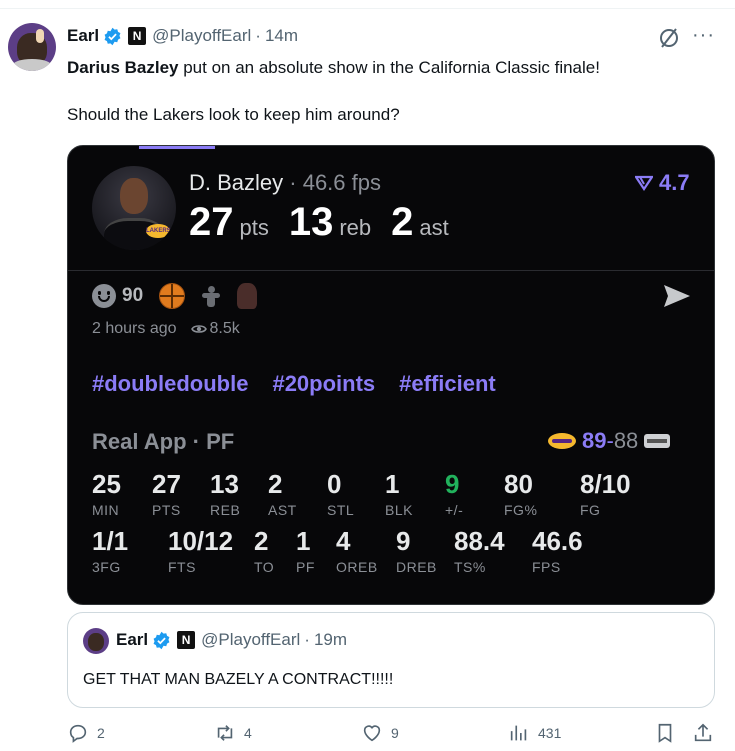 The height and width of the screenshot is (751, 735). What do you see at coordinates (479, 541) in the screenshot?
I see `stat-value: 88.4` at bounding box center [479, 541].